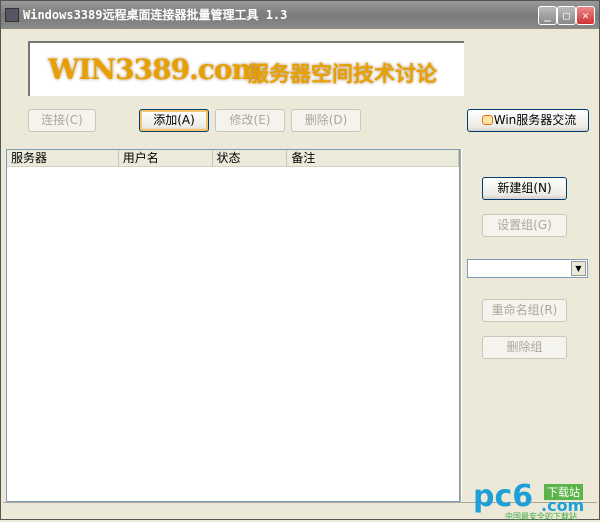 The width and height of the screenshot is (600, 522). What do you see at coordinates (250, 120) in the screenshot?
I see `edit-button: 修改(E)` at bounding box center [250, 120].